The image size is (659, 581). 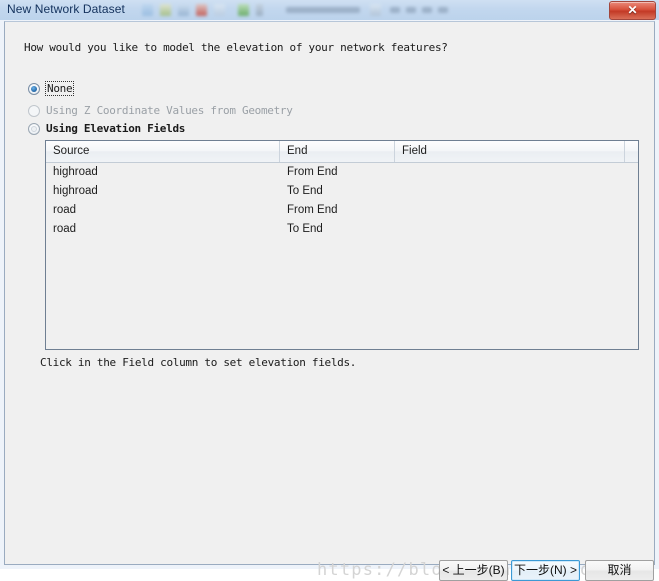 What do you see at coordinates (510, 151) in the screenshot?
I see `column-header-field: Field` at bounding box center [510, 151].